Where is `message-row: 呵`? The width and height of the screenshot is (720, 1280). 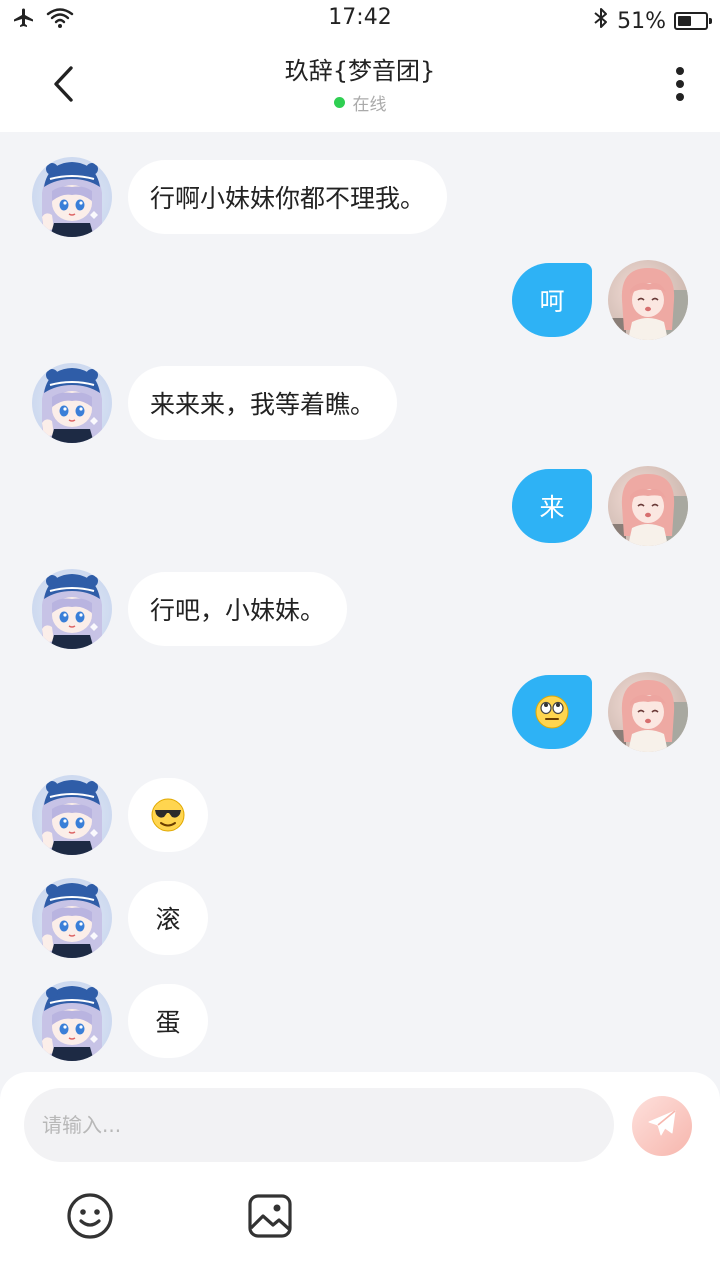 message-row: 呵 is located at coordinates (360, 300).